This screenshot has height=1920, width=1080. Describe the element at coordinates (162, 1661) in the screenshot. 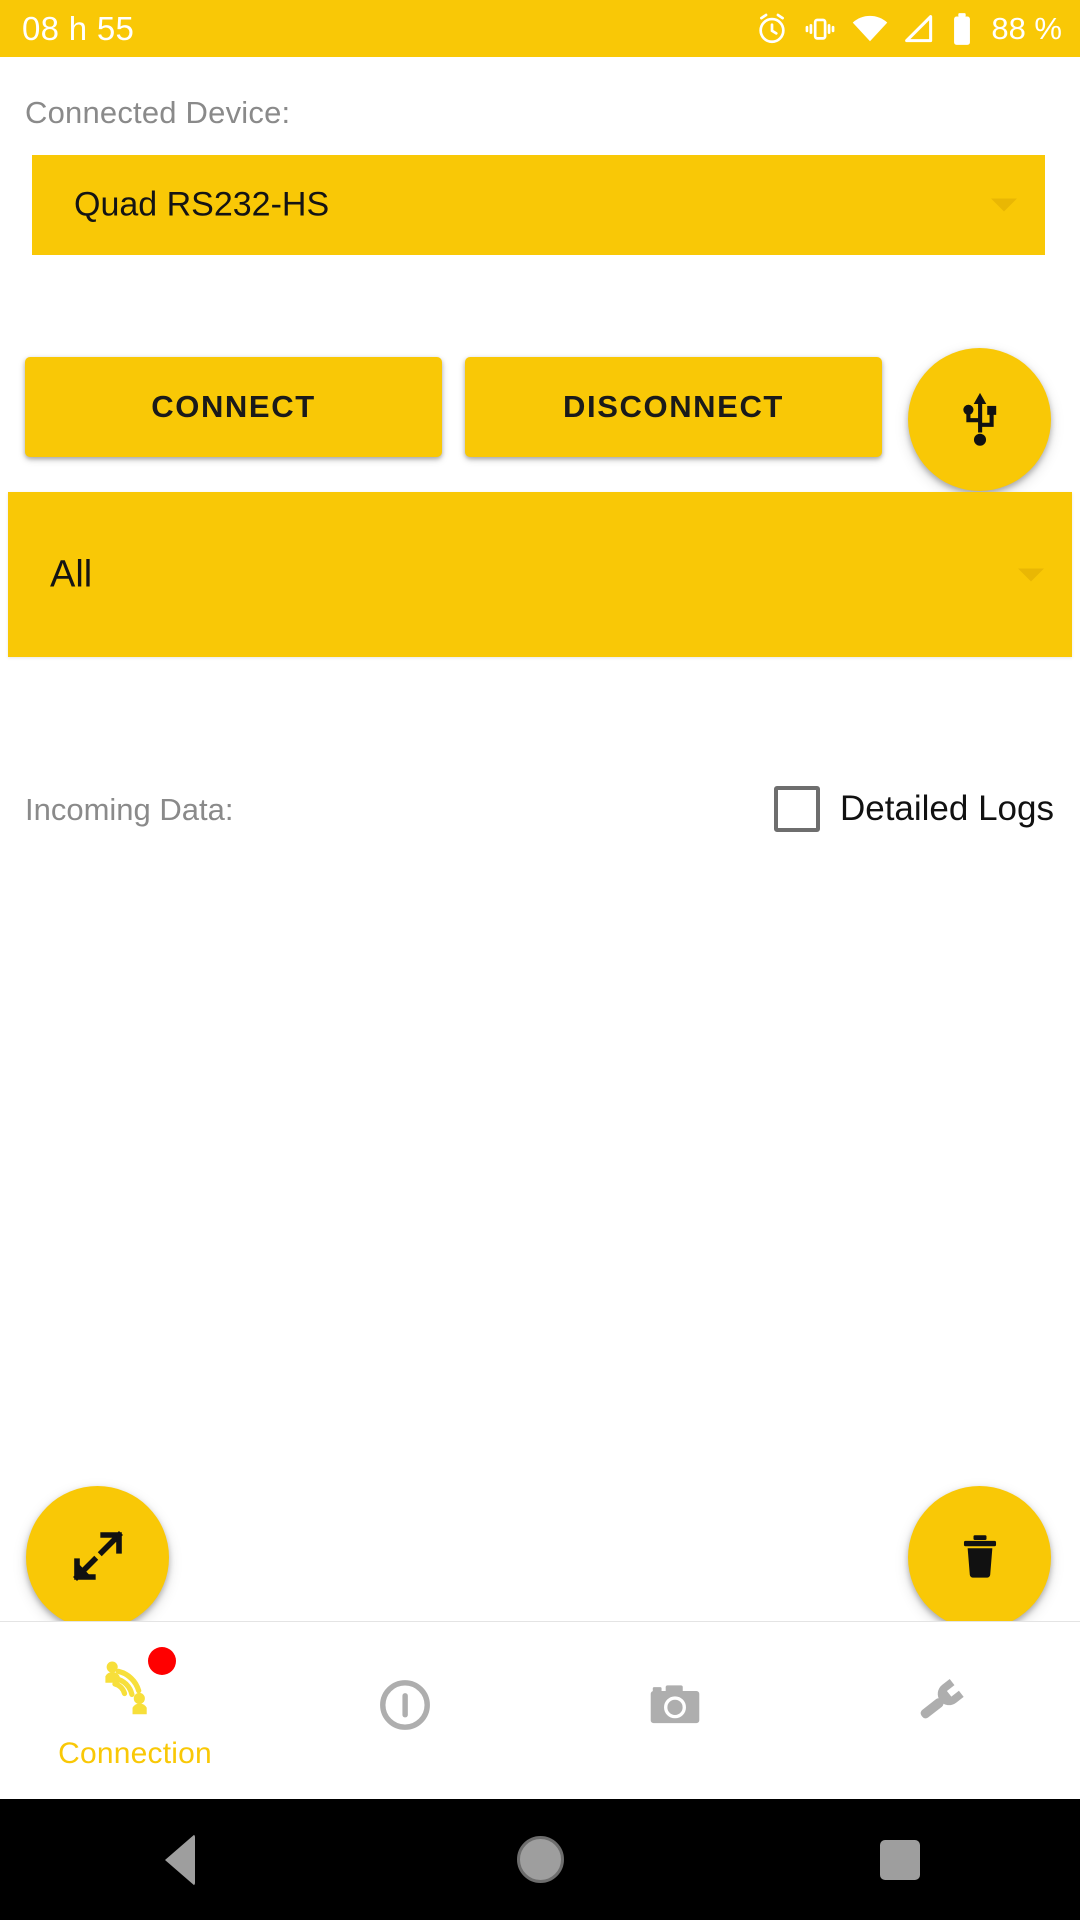

I see `connection-badge-dot` at that location.